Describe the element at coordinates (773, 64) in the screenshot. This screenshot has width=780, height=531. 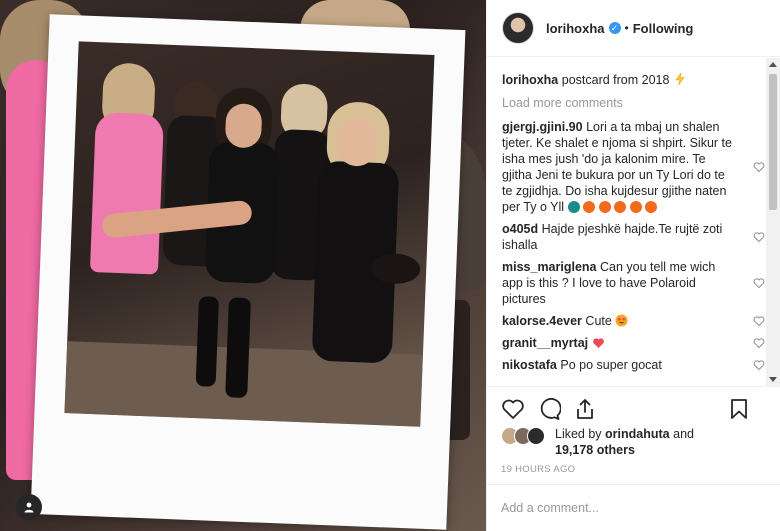
I see `scroll-up-arrow-icon` at that location.